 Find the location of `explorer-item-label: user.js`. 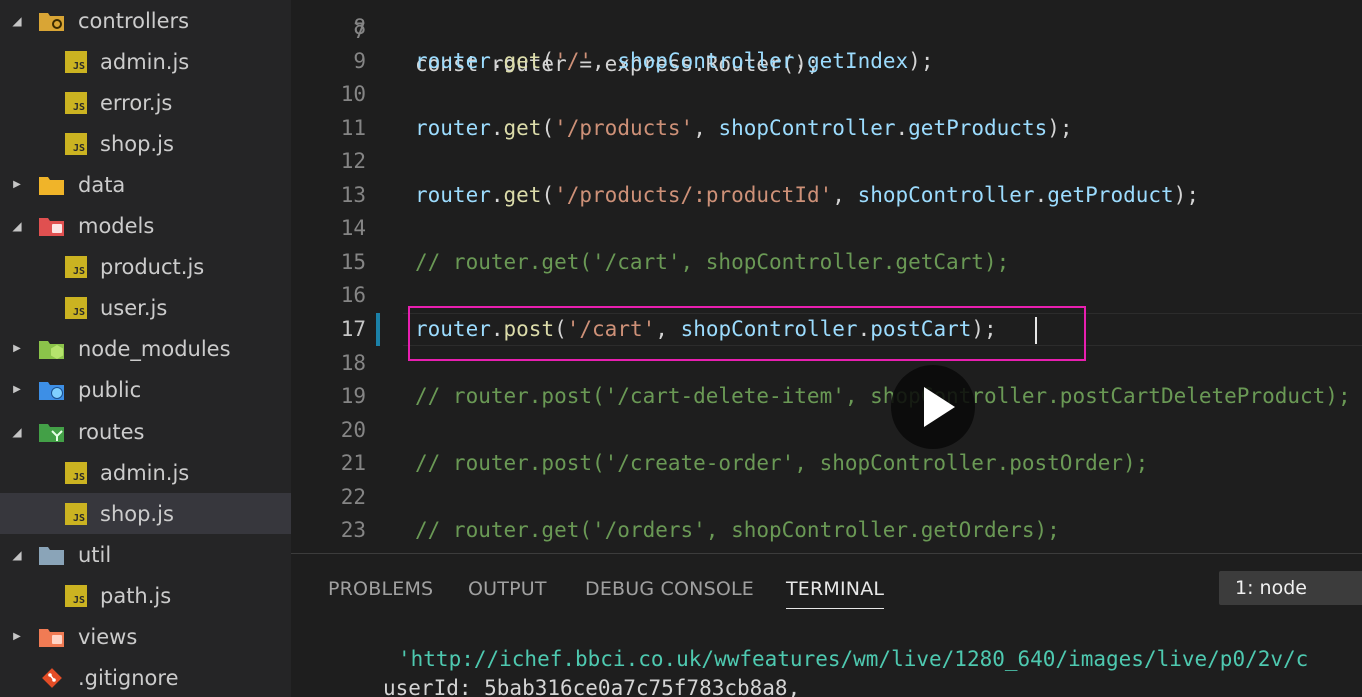

explorer-item-label: user.js is located at coordinates (134, 308).